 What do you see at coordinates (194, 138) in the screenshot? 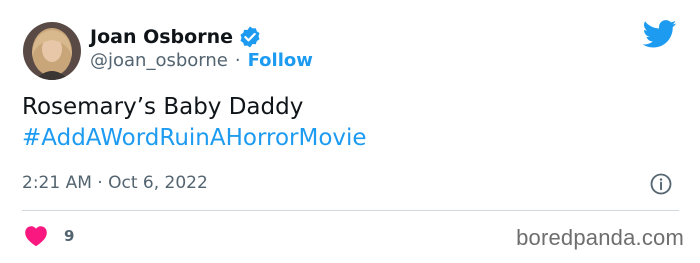
I see `hashtag-link: #AddAWordRuinAHorrorMovie` at bounding box center [194, 138].